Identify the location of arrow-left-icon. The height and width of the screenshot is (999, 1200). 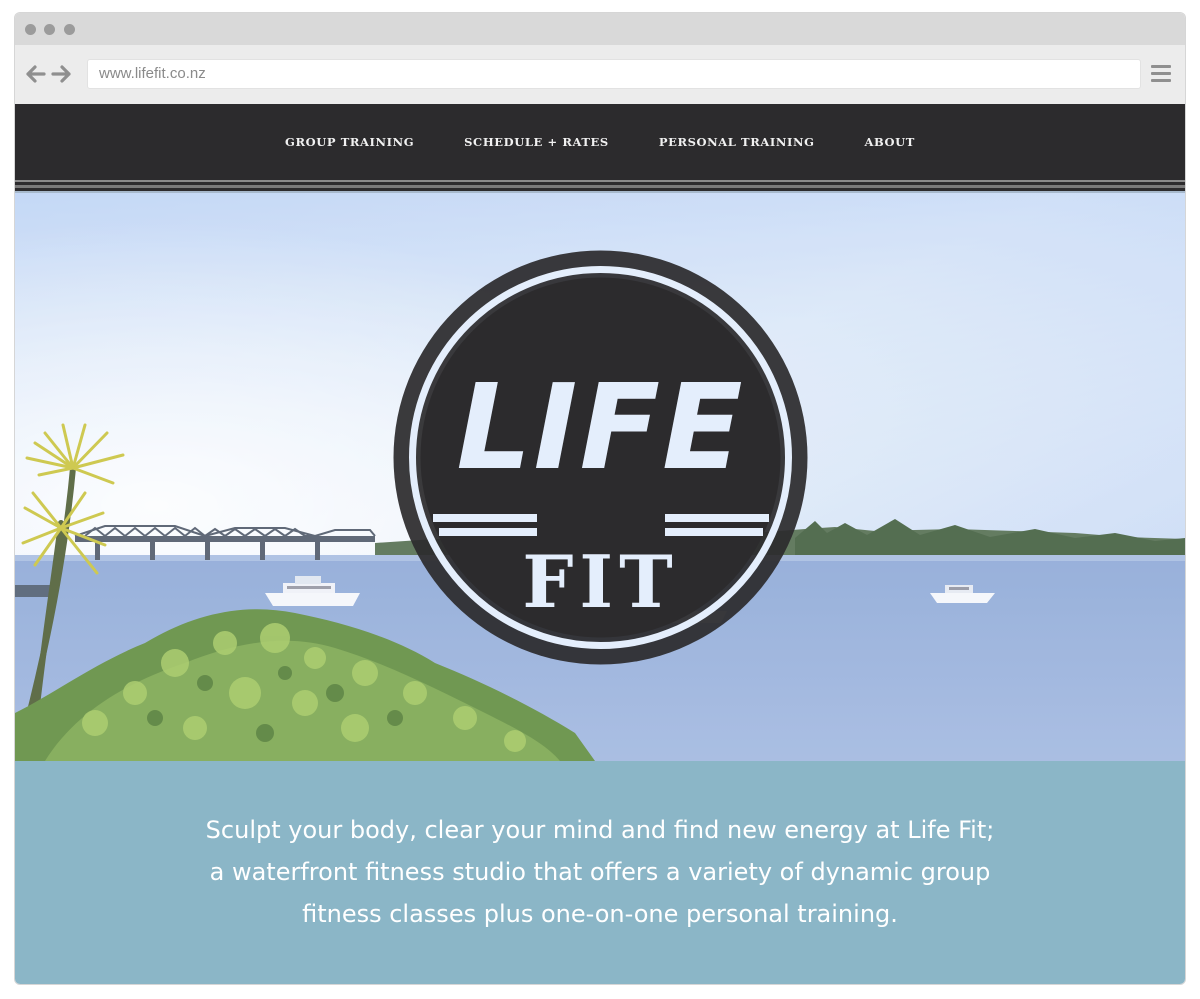
(36, 74).